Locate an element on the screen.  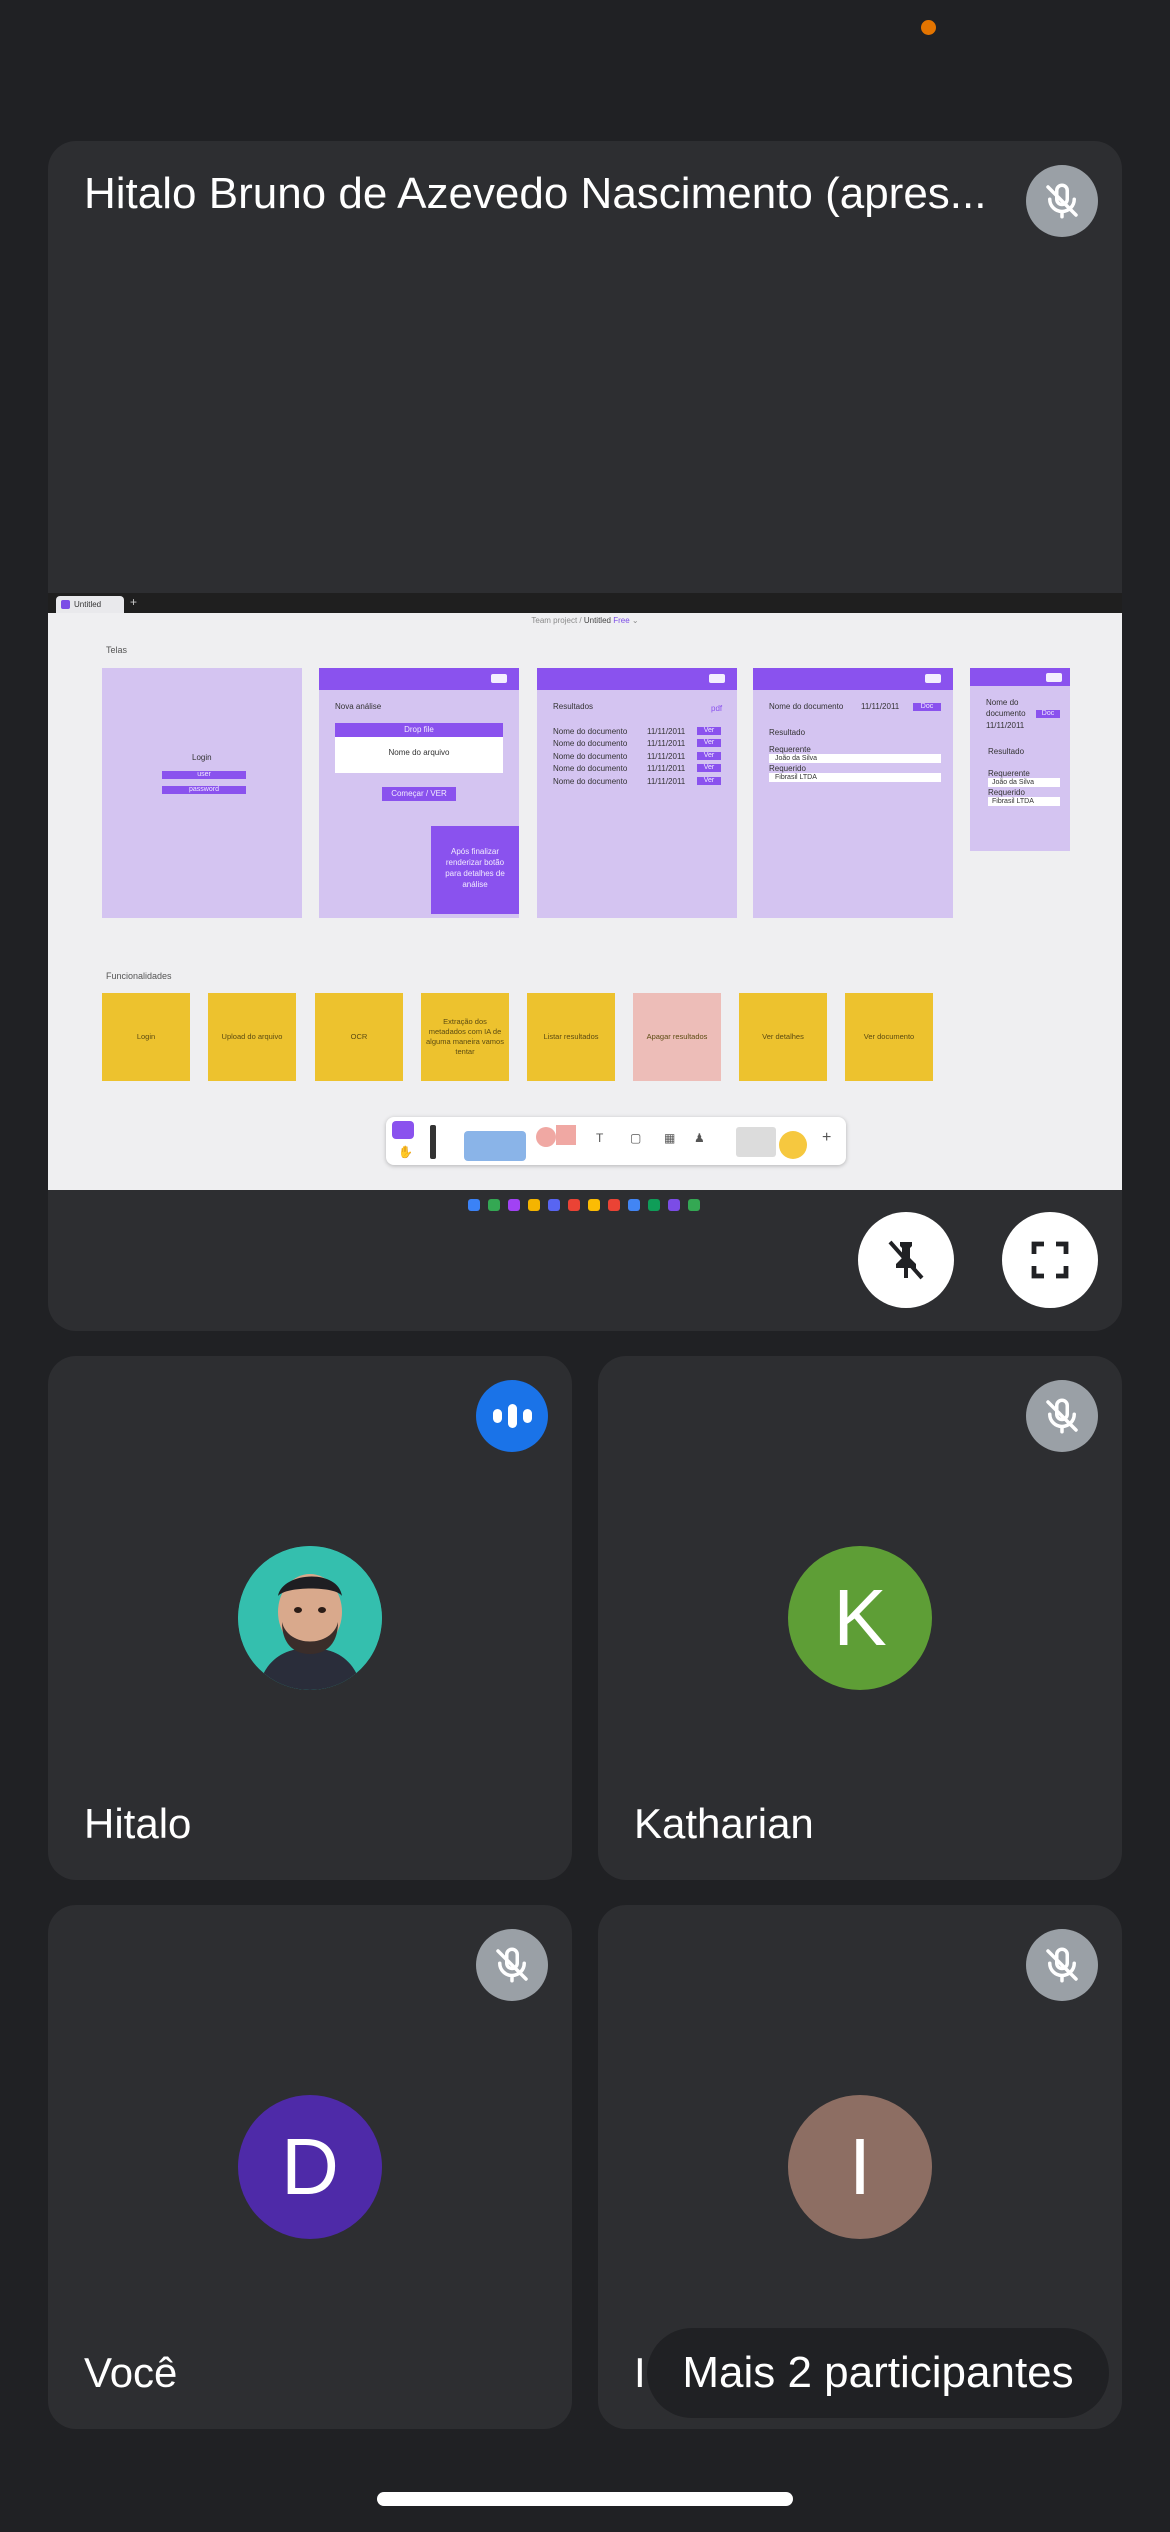
sticky-note: Ver detalhes is located at coordinates (783, 1037).